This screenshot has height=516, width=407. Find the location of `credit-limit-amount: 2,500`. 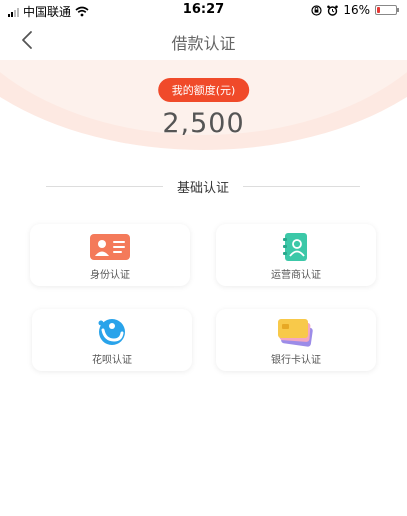

credit-limit-amount: 2,500 is located at coordinates (203, 123).